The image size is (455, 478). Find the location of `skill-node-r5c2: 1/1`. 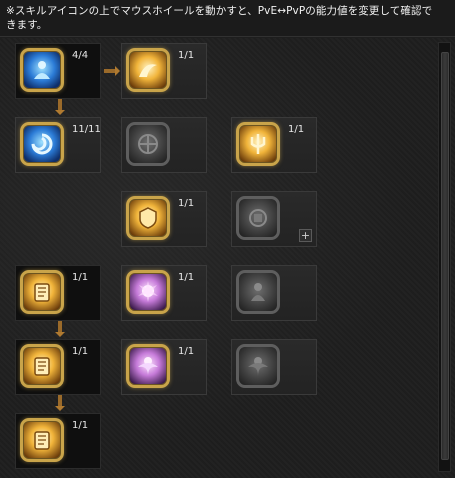

skill-node-r5c2: 1/1 is located at coordinates (164, 367).